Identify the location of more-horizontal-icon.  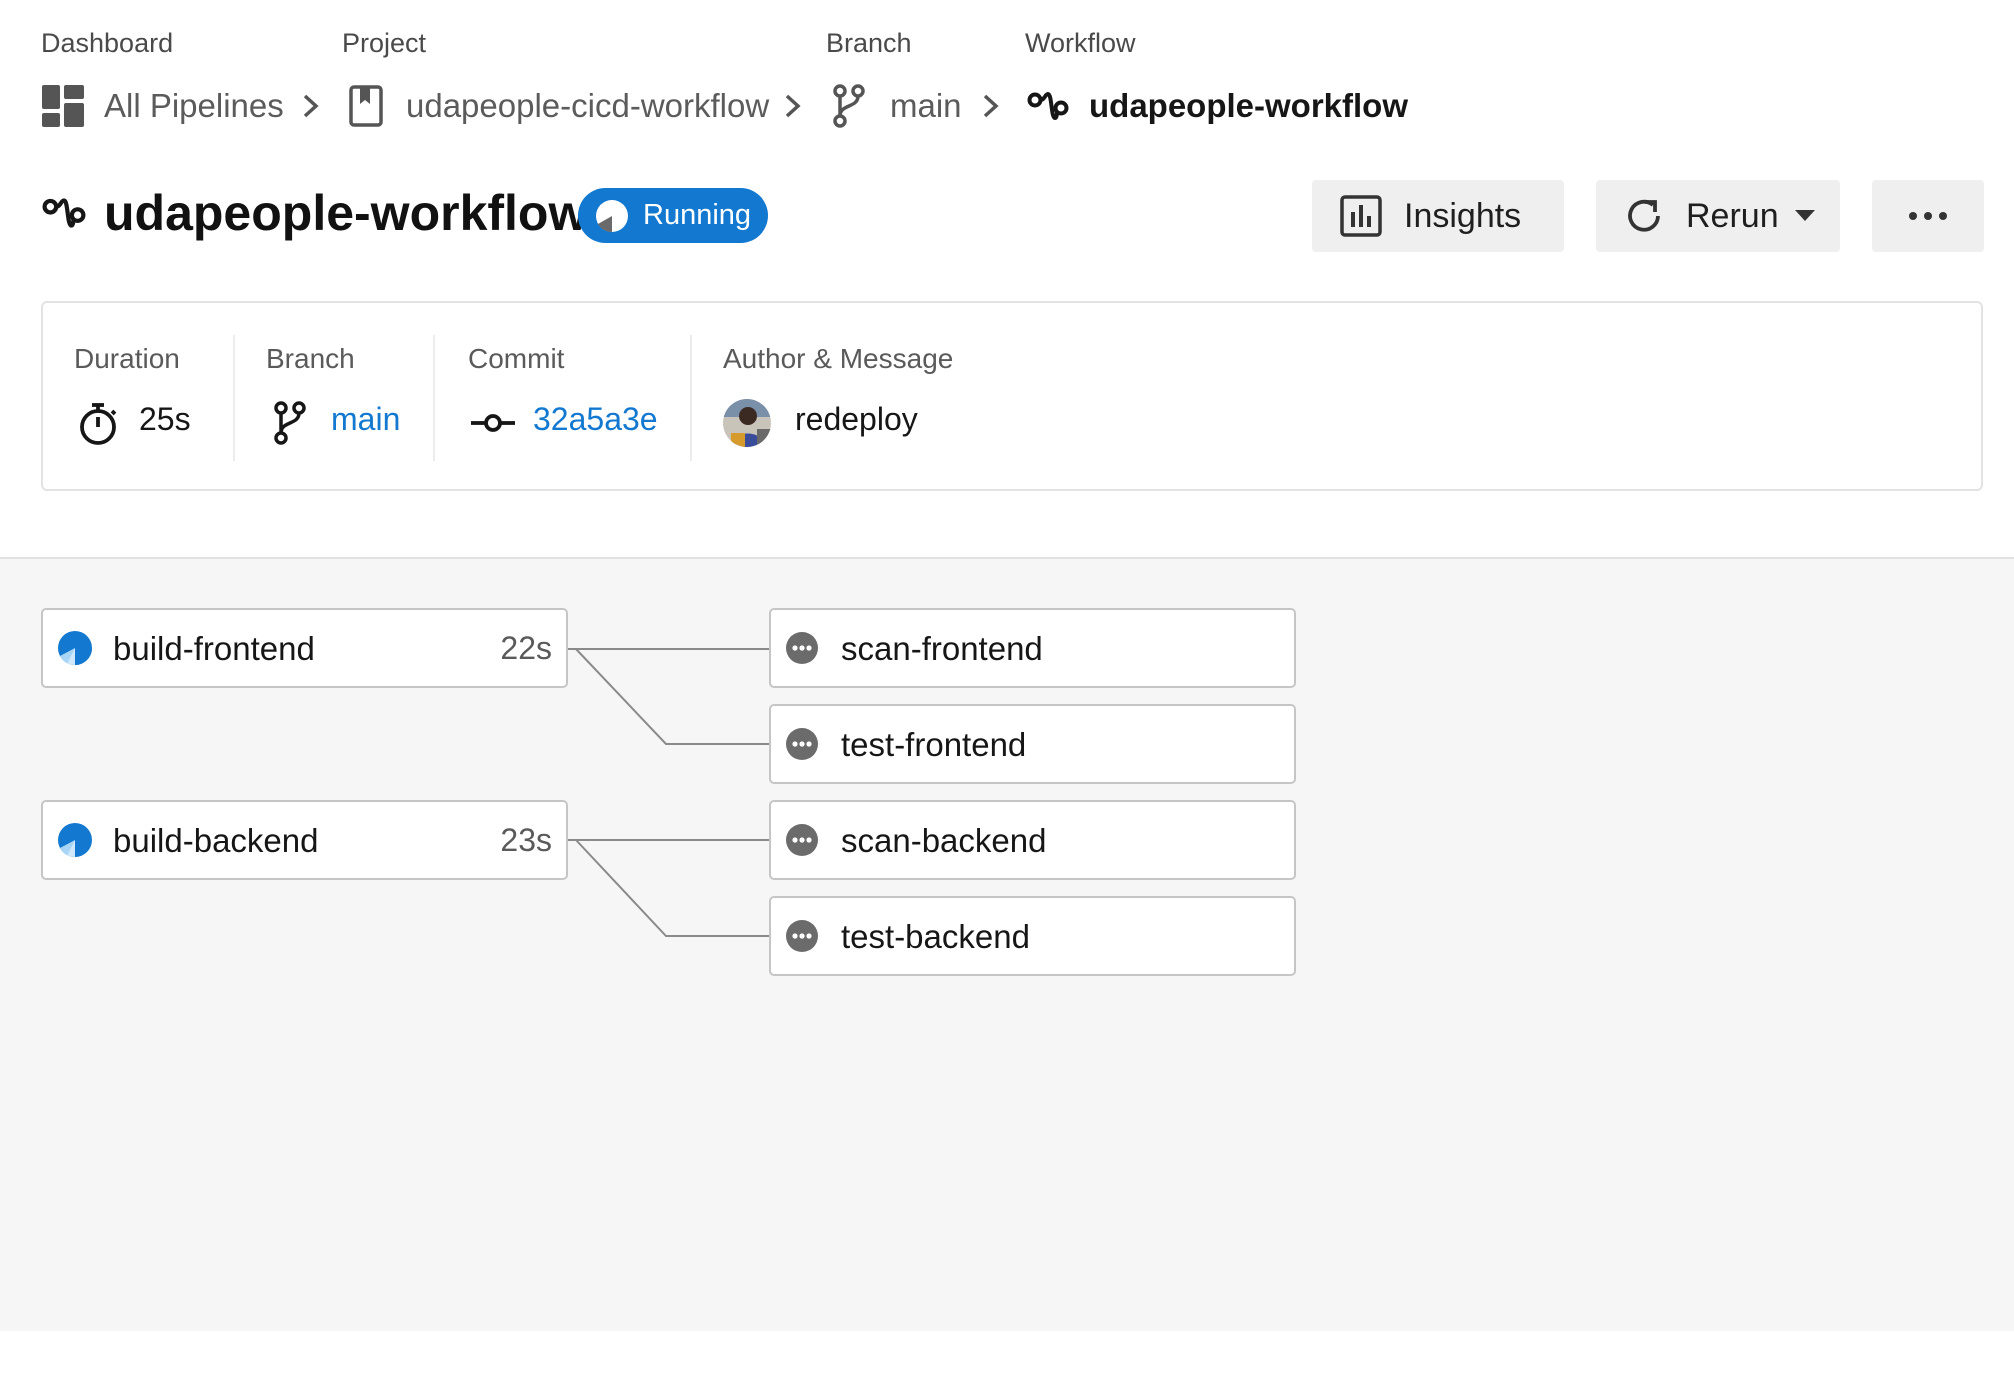
(1928, 216).